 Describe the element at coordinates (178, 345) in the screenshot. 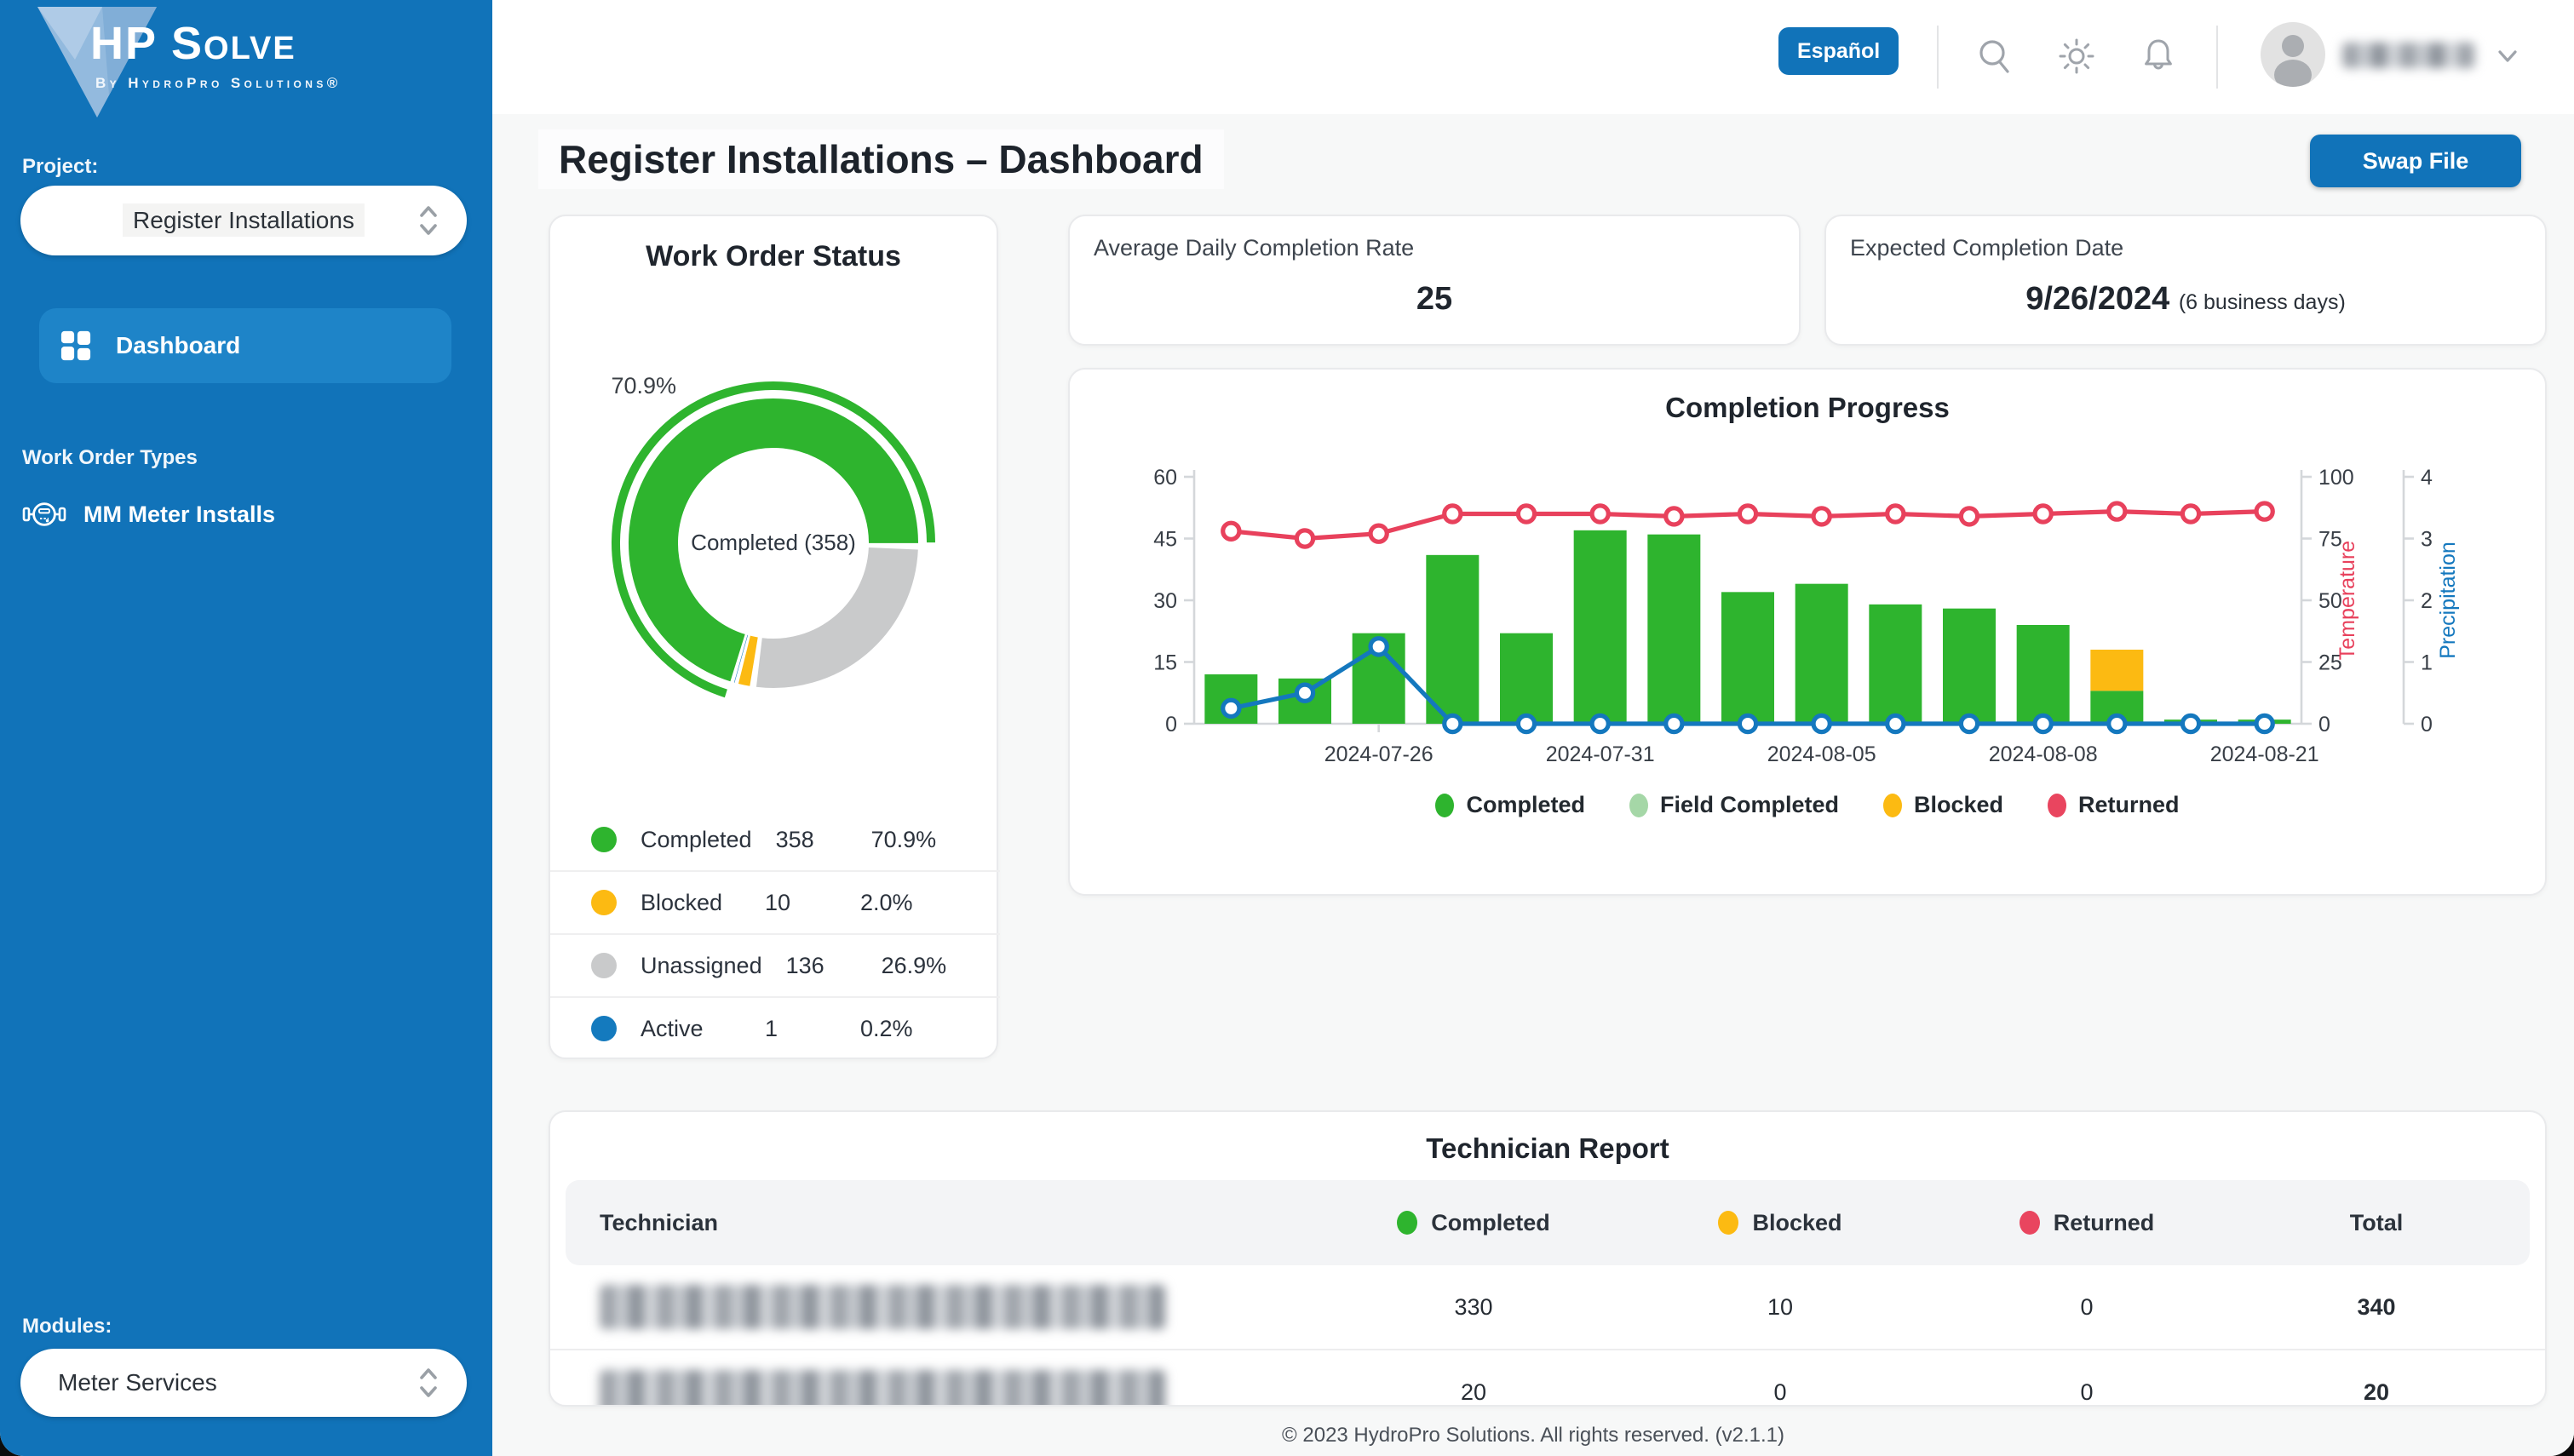

I see `sidebar-item-label: Dashboard` at that location.